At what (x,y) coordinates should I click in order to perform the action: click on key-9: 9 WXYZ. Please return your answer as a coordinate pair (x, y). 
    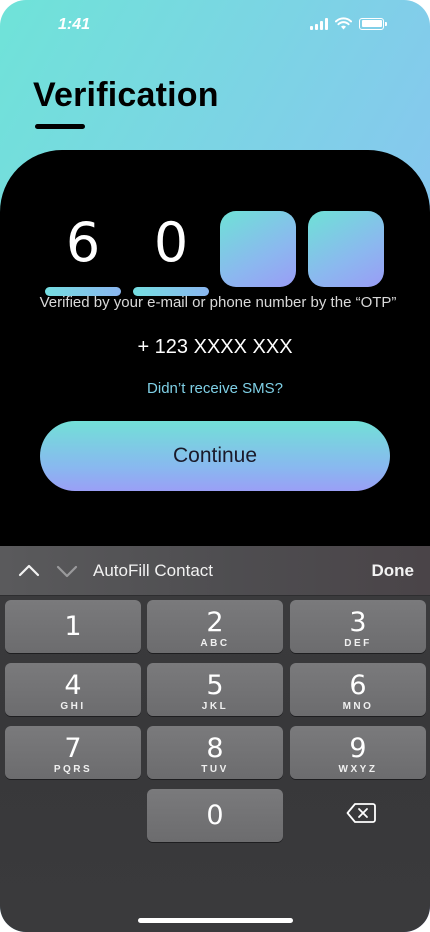
    Looking at the image, I should click on (358, 752).